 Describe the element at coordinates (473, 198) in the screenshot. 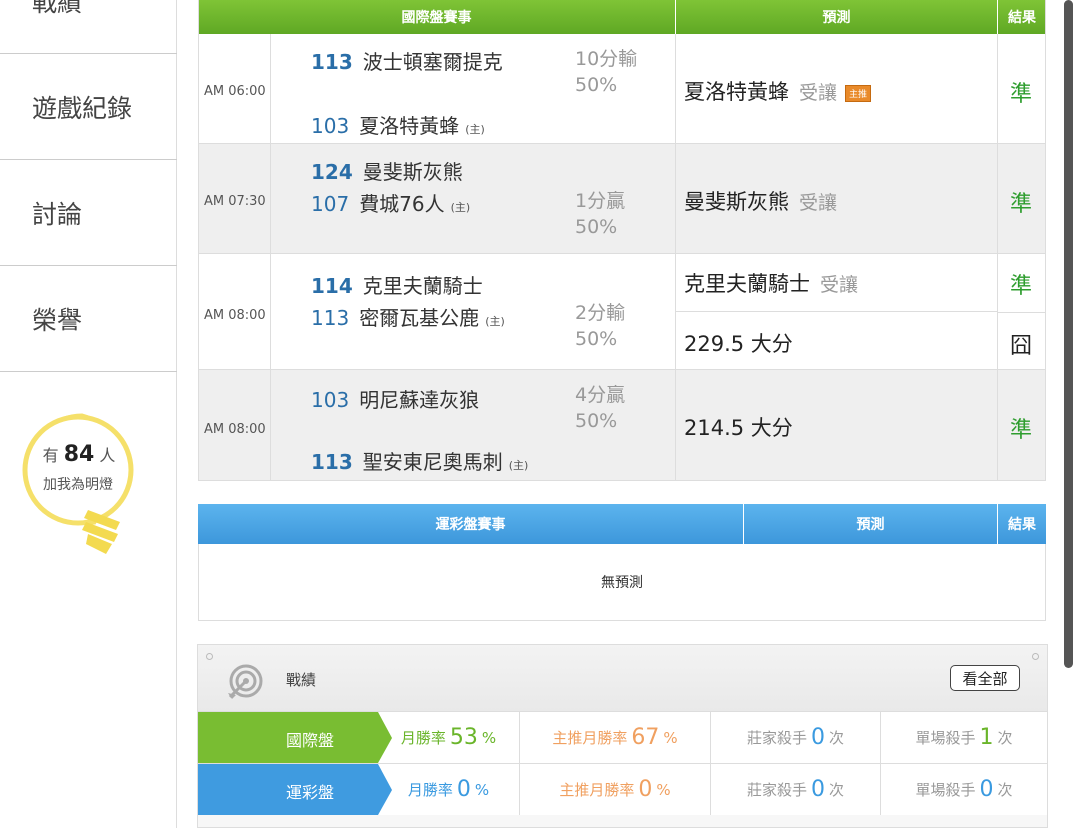

I see `match-cell: 124 曼斐斯灰熊 107 費城76人 (主) 1分贏 50%` at that location.